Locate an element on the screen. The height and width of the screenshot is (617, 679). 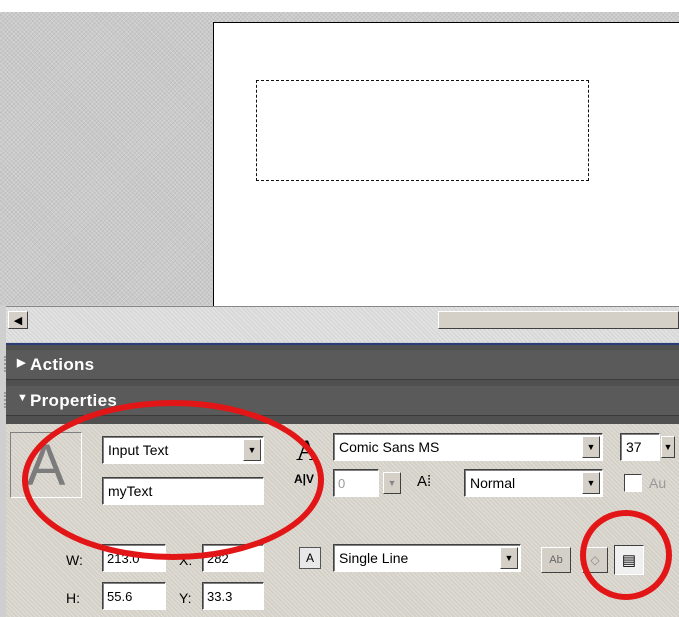
selectable-text-button: Ab is located at coordinates (556, 560).